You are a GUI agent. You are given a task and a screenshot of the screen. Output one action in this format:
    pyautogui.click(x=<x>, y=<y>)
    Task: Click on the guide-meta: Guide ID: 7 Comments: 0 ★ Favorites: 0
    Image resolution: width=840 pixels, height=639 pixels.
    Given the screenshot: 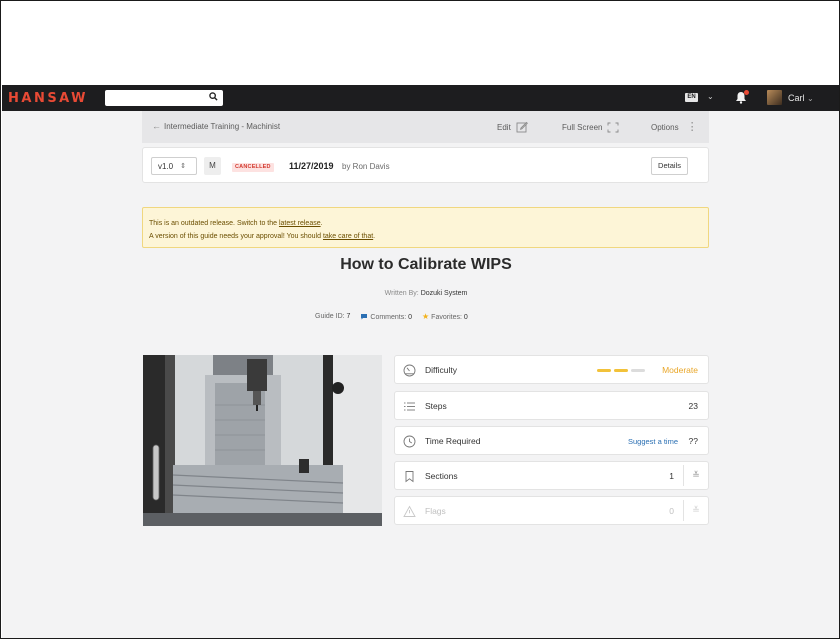 What is the action you would take?
    pyautogui.click(x=391, y=316)
    